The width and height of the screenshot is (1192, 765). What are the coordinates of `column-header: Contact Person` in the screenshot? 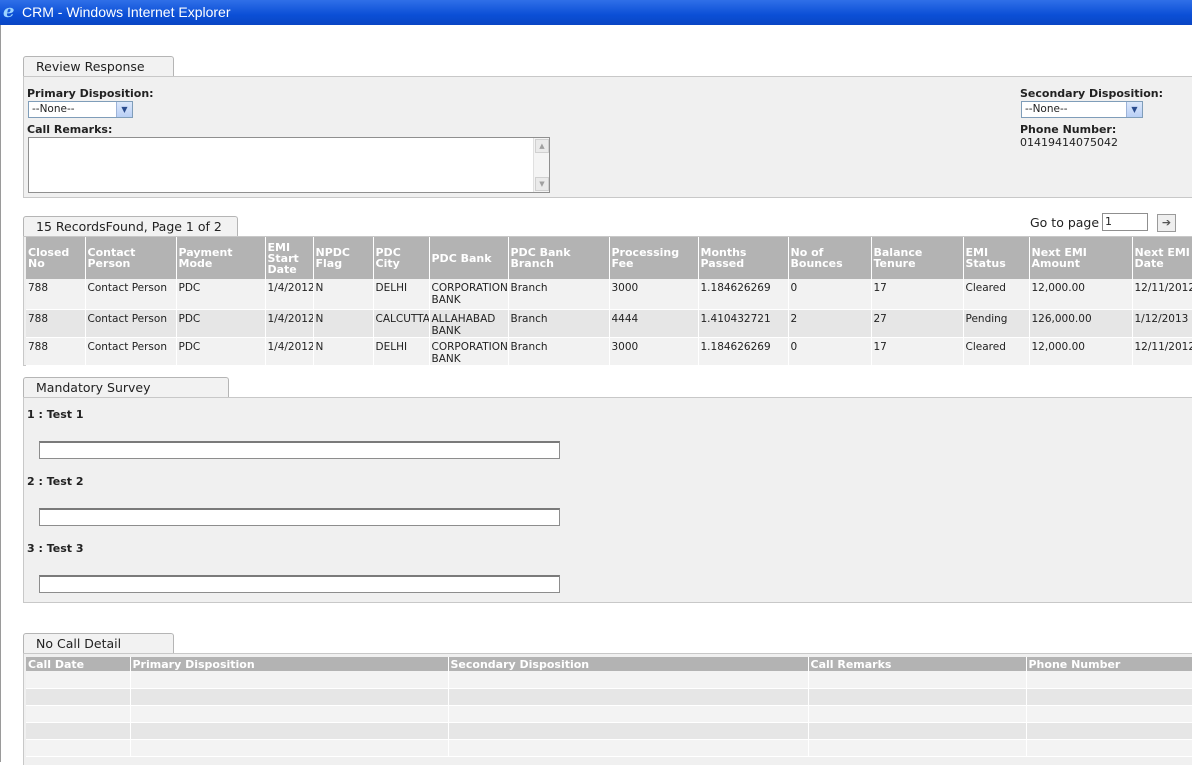 It's located at (131, 258).